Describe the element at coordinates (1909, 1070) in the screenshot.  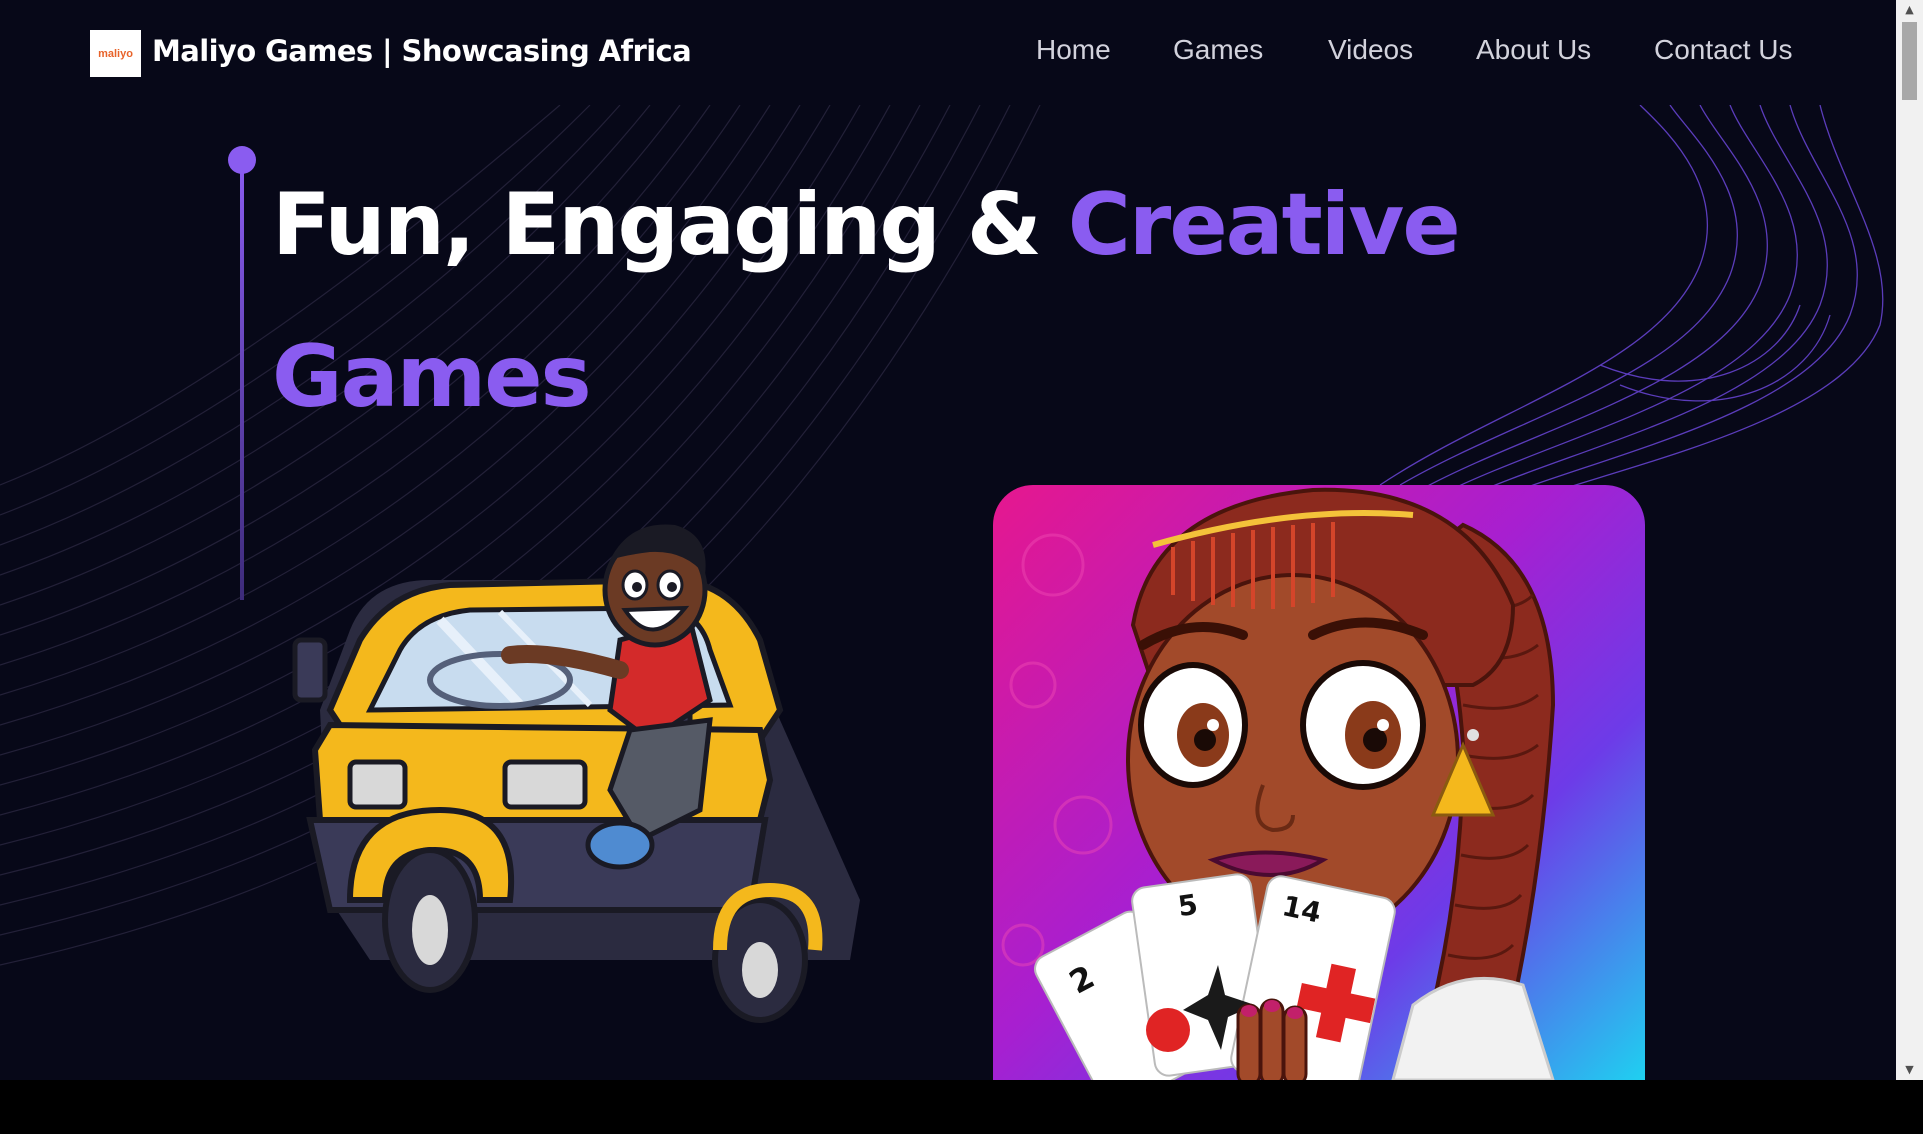
I see `scroll-down-arrow-icon: ▼` at that location.